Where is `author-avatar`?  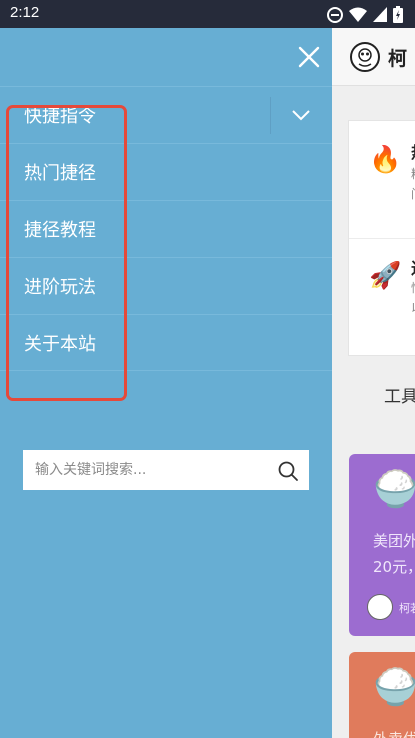 author-avatar is located at coordinates (380, 607).